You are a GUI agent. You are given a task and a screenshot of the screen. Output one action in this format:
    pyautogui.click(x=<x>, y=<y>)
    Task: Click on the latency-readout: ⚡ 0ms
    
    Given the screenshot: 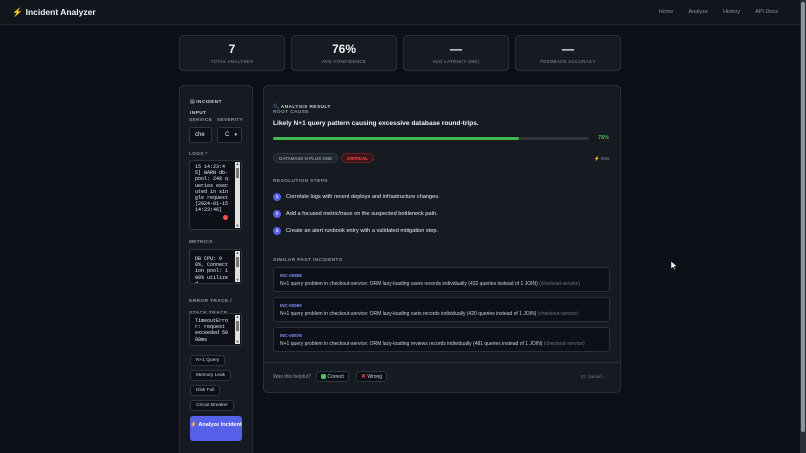 What is the action you would take?
    pyautogui.click(x=601, y=159)
    